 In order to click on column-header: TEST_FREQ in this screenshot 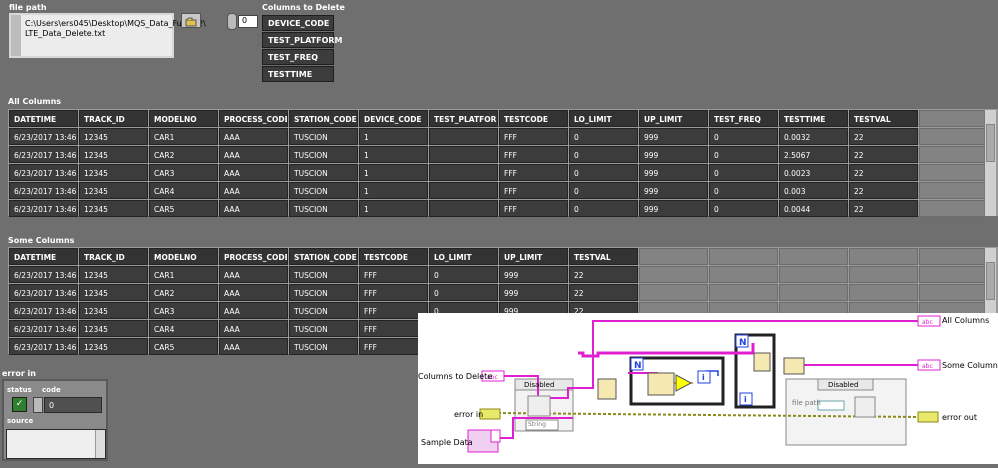, I will do `click(743, 118)`.